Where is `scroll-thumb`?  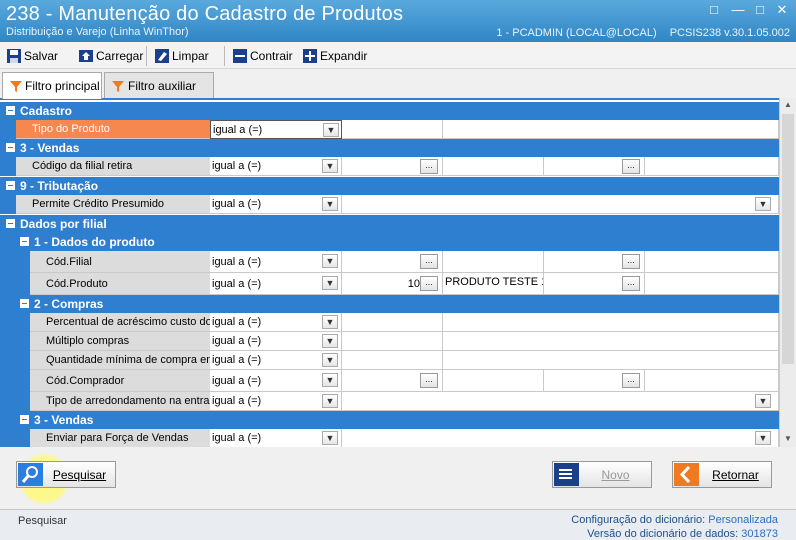
scroll-thumb is located at coordinates (788, 239).